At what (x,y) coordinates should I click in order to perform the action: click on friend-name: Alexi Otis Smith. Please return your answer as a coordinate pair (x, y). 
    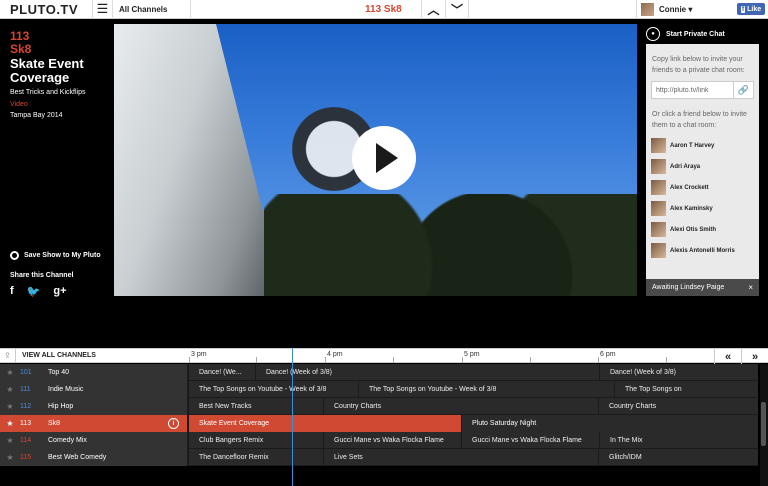
    Looking at the image, I should click on (693, 229).